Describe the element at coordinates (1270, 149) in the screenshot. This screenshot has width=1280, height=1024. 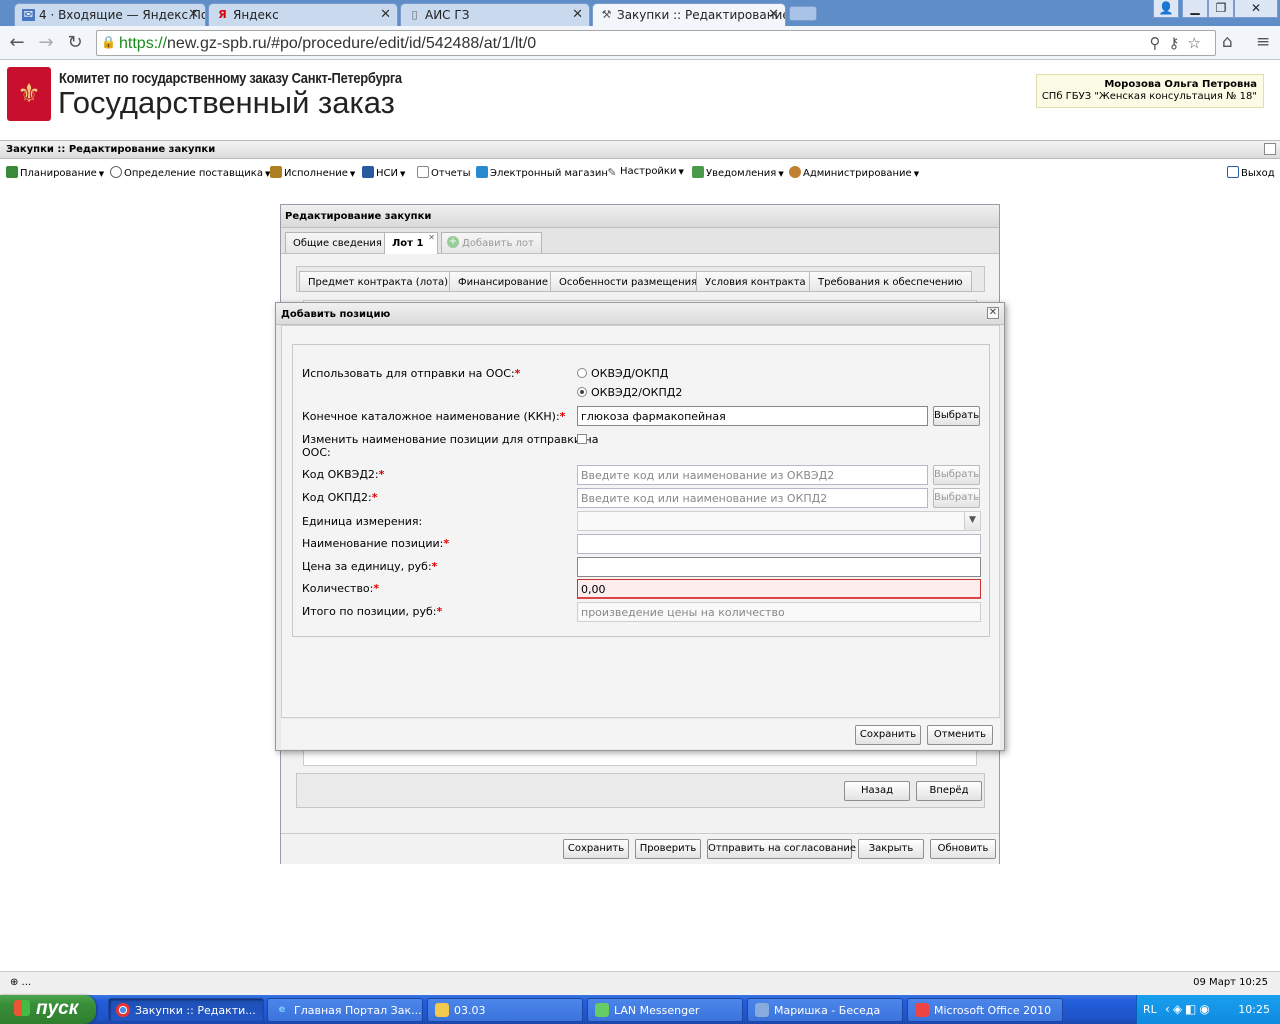
I see `collapse-panel-button` at that location.